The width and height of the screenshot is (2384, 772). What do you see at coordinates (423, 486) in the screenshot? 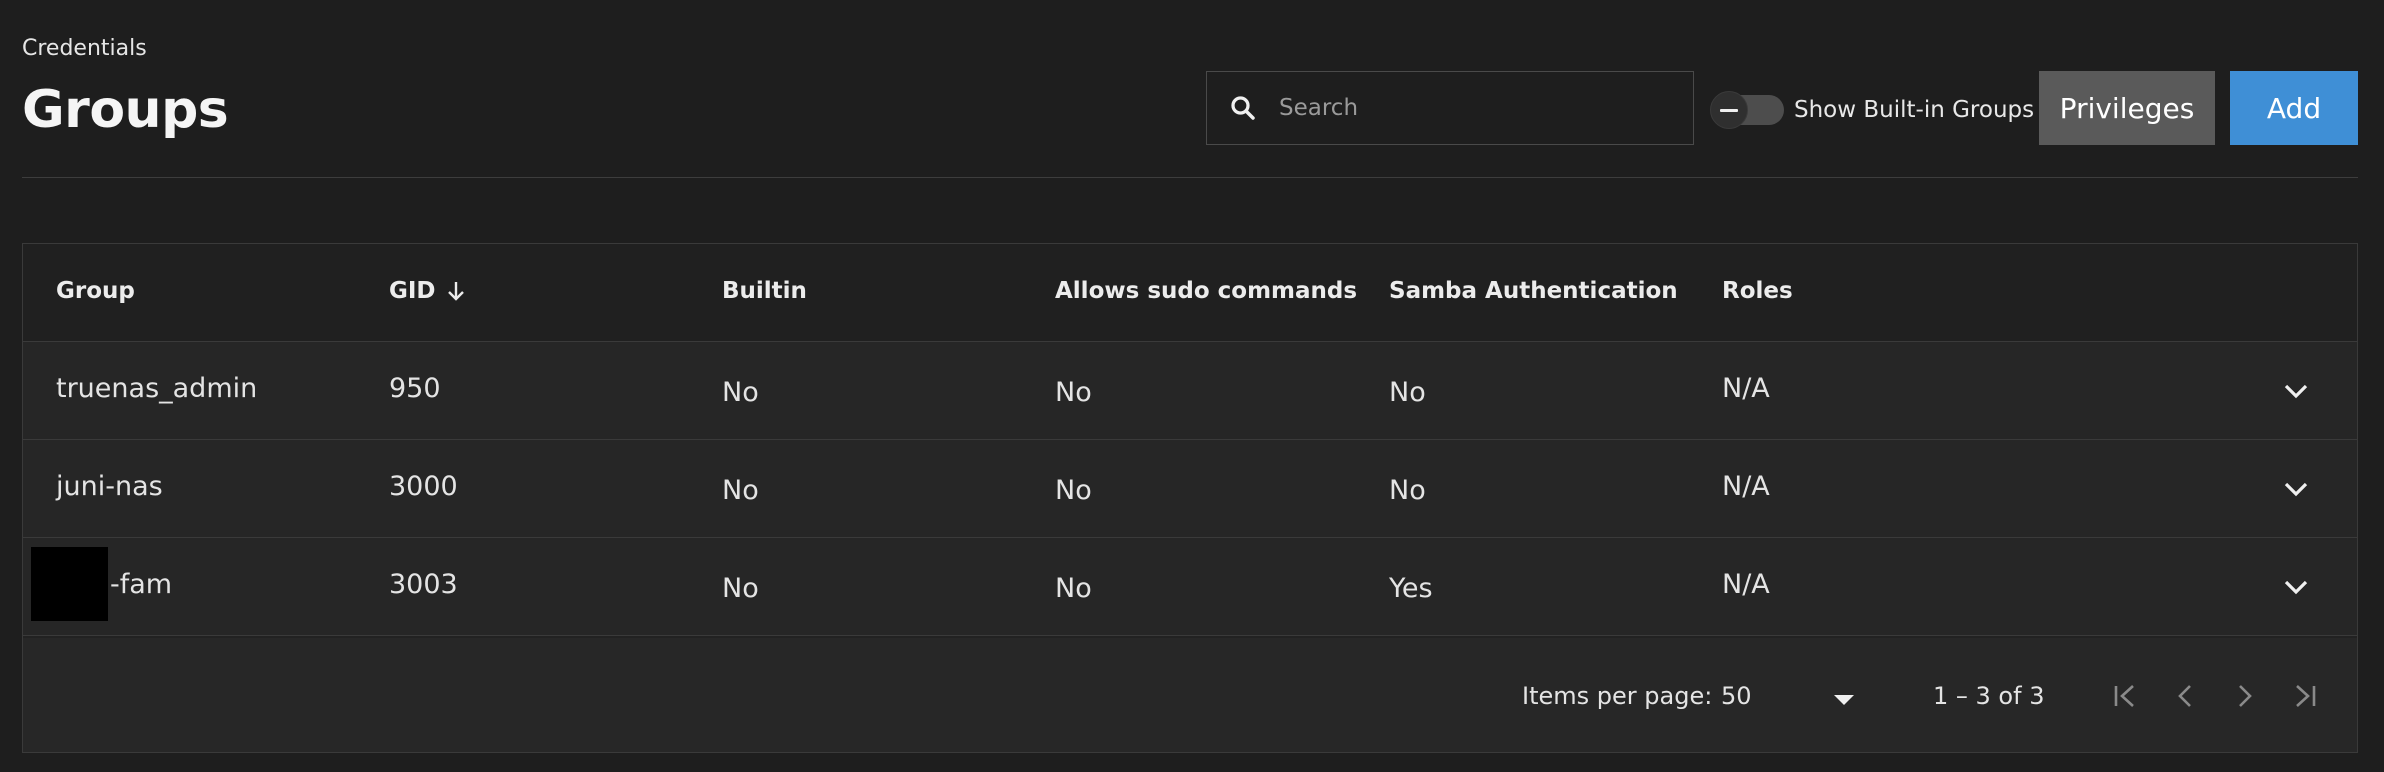
I see `cell-gid: 3000` at bounding box center [423, 486].